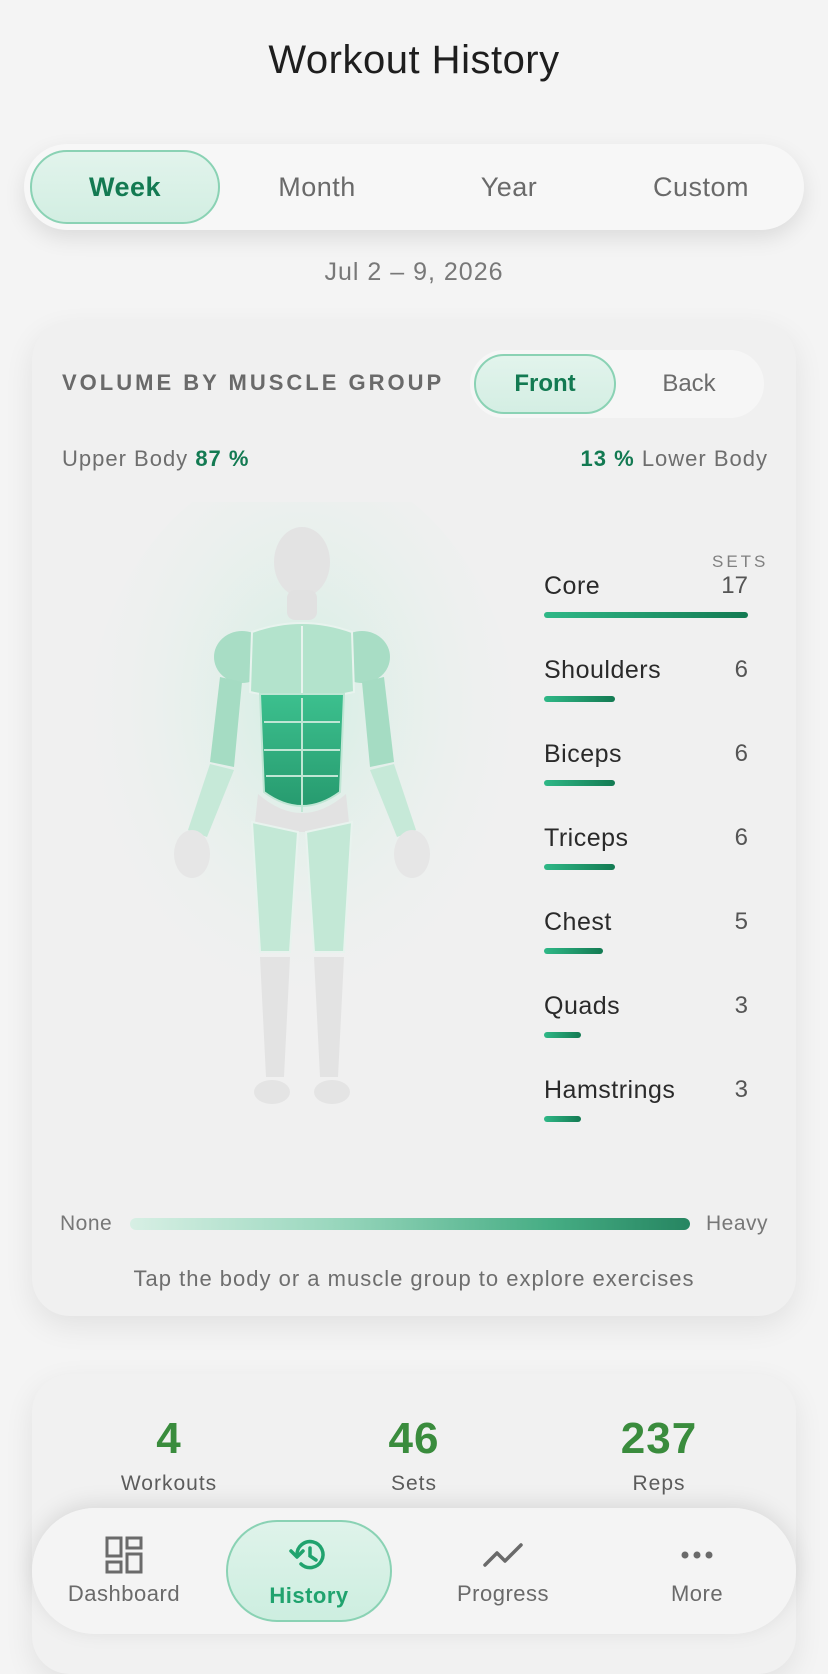 The height and width of the screenshot is (1674, 828). What do you see at coordinates (414, 1483) in the screenshot?
I see `stat-label: Sets` at bounding box center [414, 1483].